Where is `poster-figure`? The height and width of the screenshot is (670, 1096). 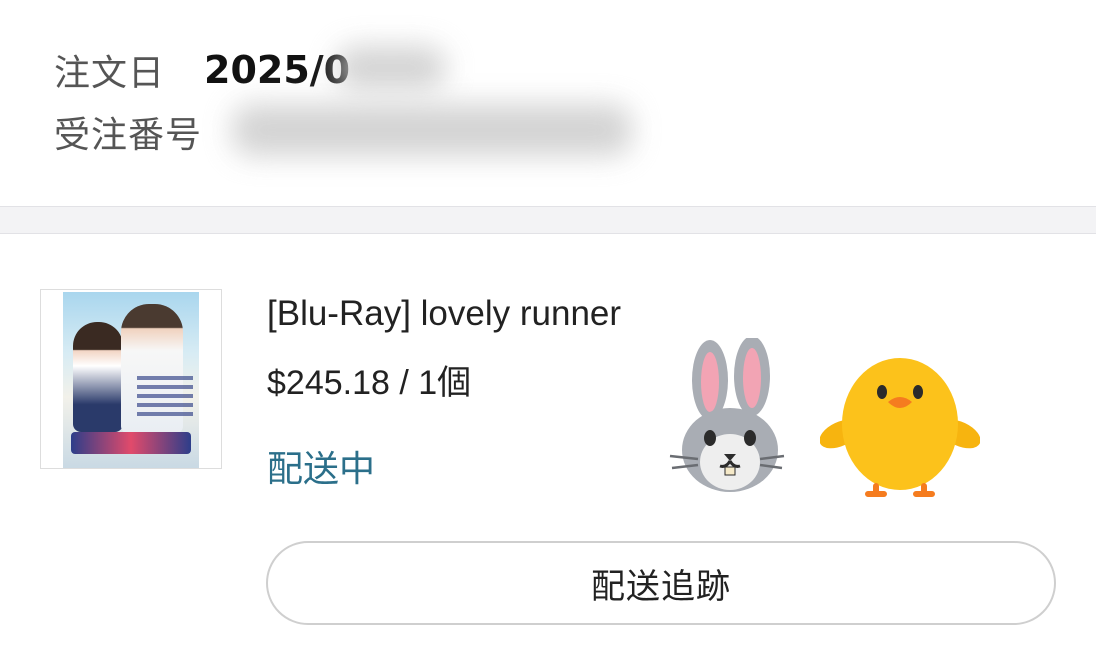 poster-figure is located at coordinates (98, 377).